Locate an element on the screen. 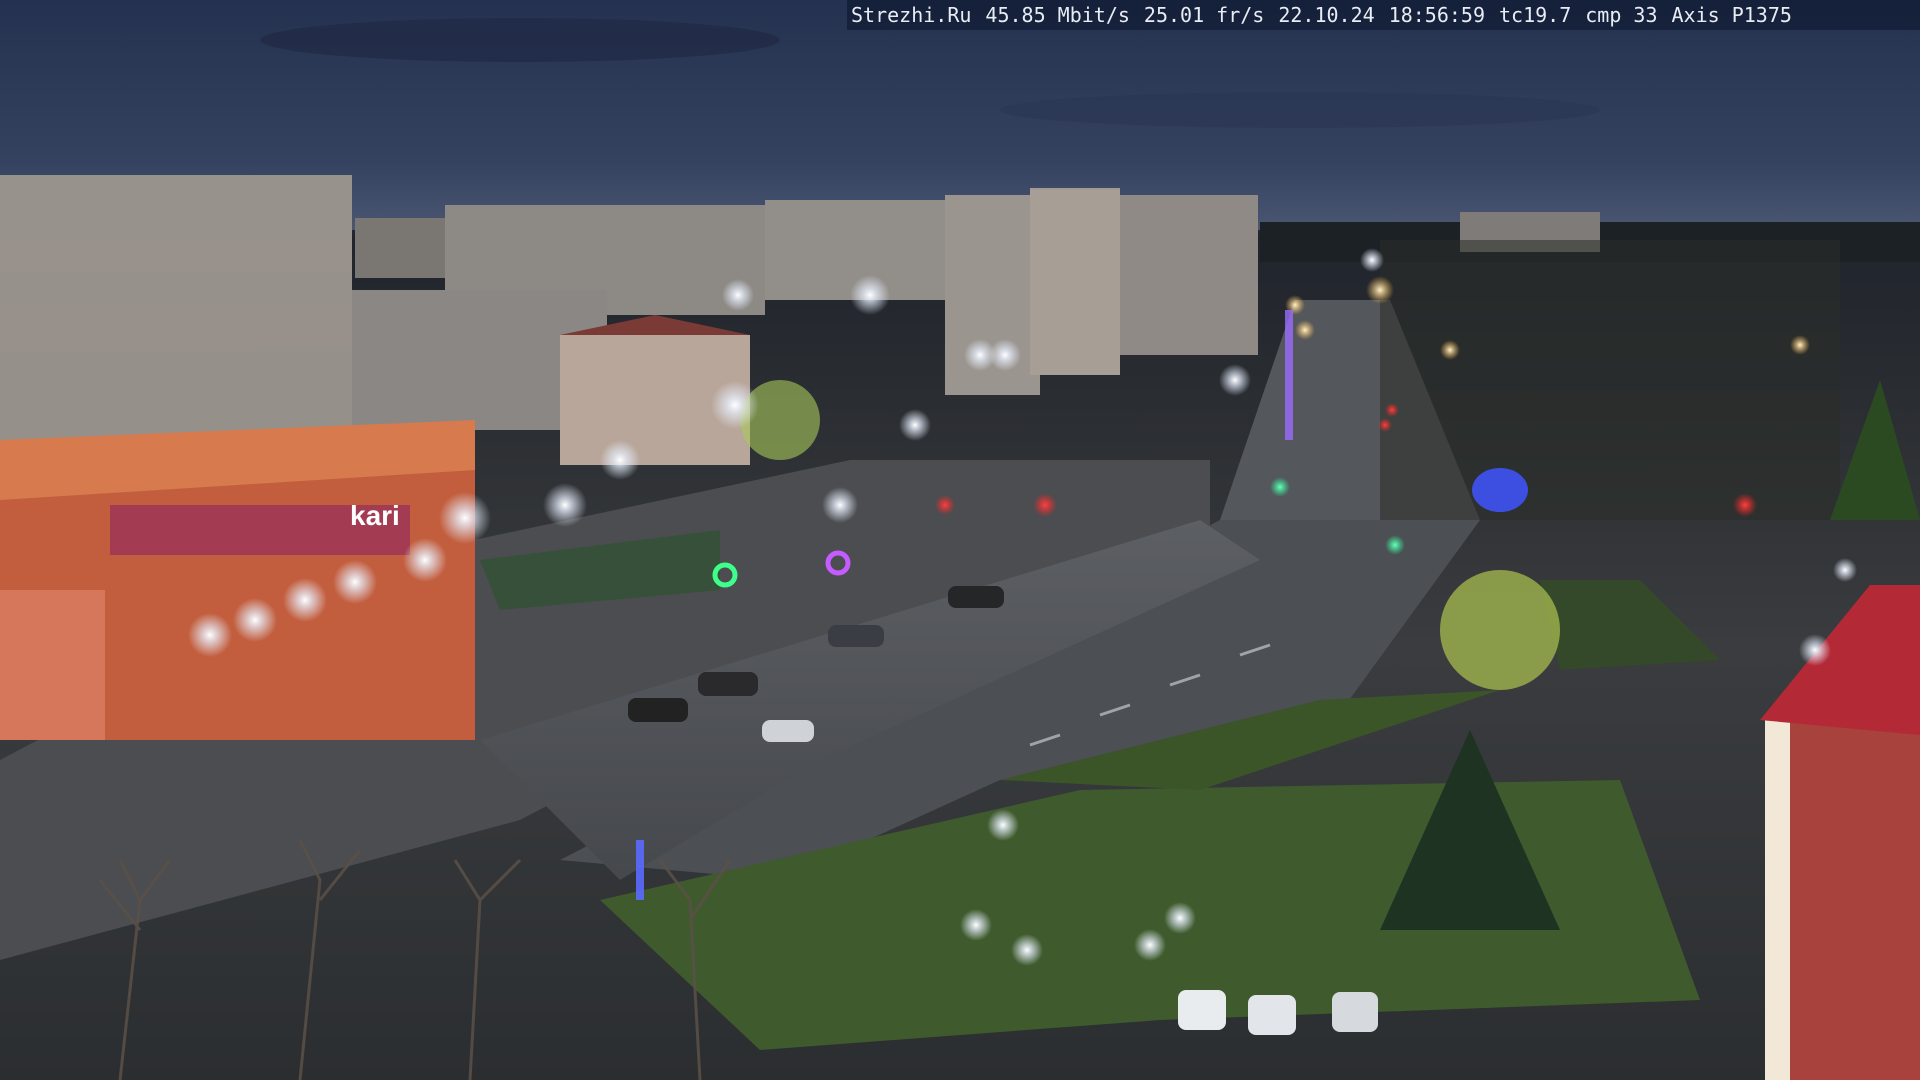 The image size is (1920, 1080). overlay-camera-model: Axis P1375 is located at coordinates (1731, 15).